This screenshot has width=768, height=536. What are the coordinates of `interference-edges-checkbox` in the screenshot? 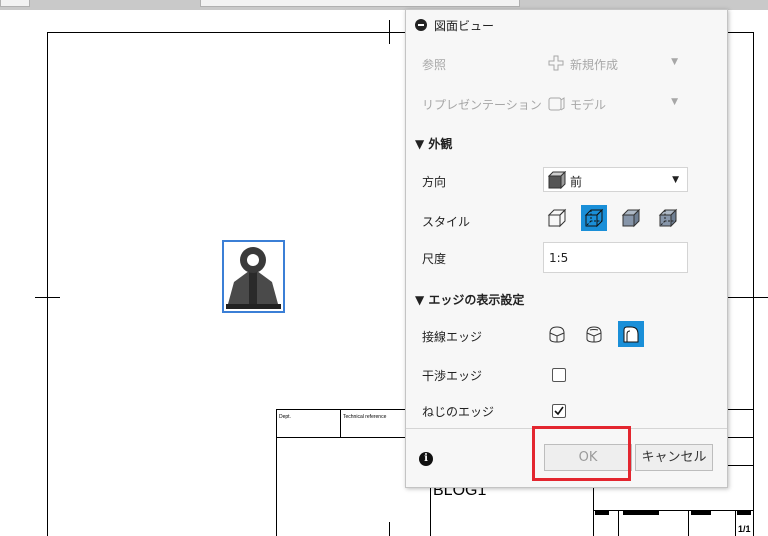 It's located at (559, 375).